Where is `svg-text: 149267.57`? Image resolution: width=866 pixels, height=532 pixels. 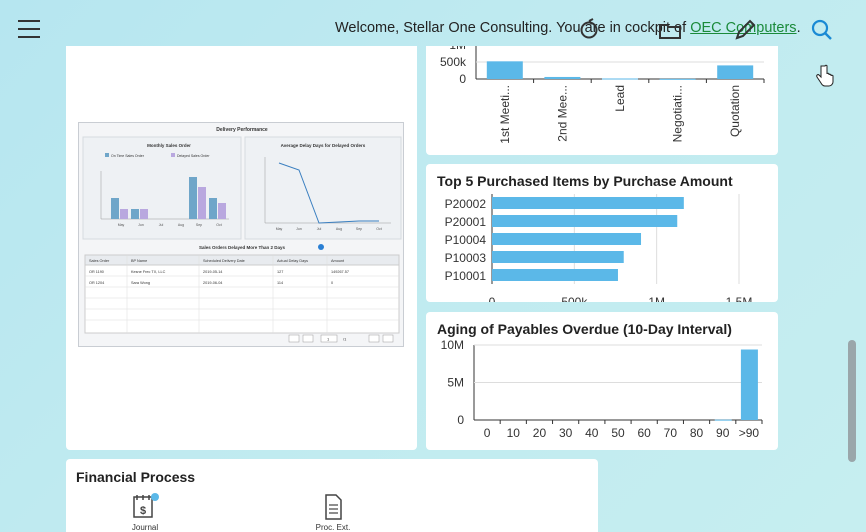
svg-text: 149267.57 is located at coordinates (340, 272).